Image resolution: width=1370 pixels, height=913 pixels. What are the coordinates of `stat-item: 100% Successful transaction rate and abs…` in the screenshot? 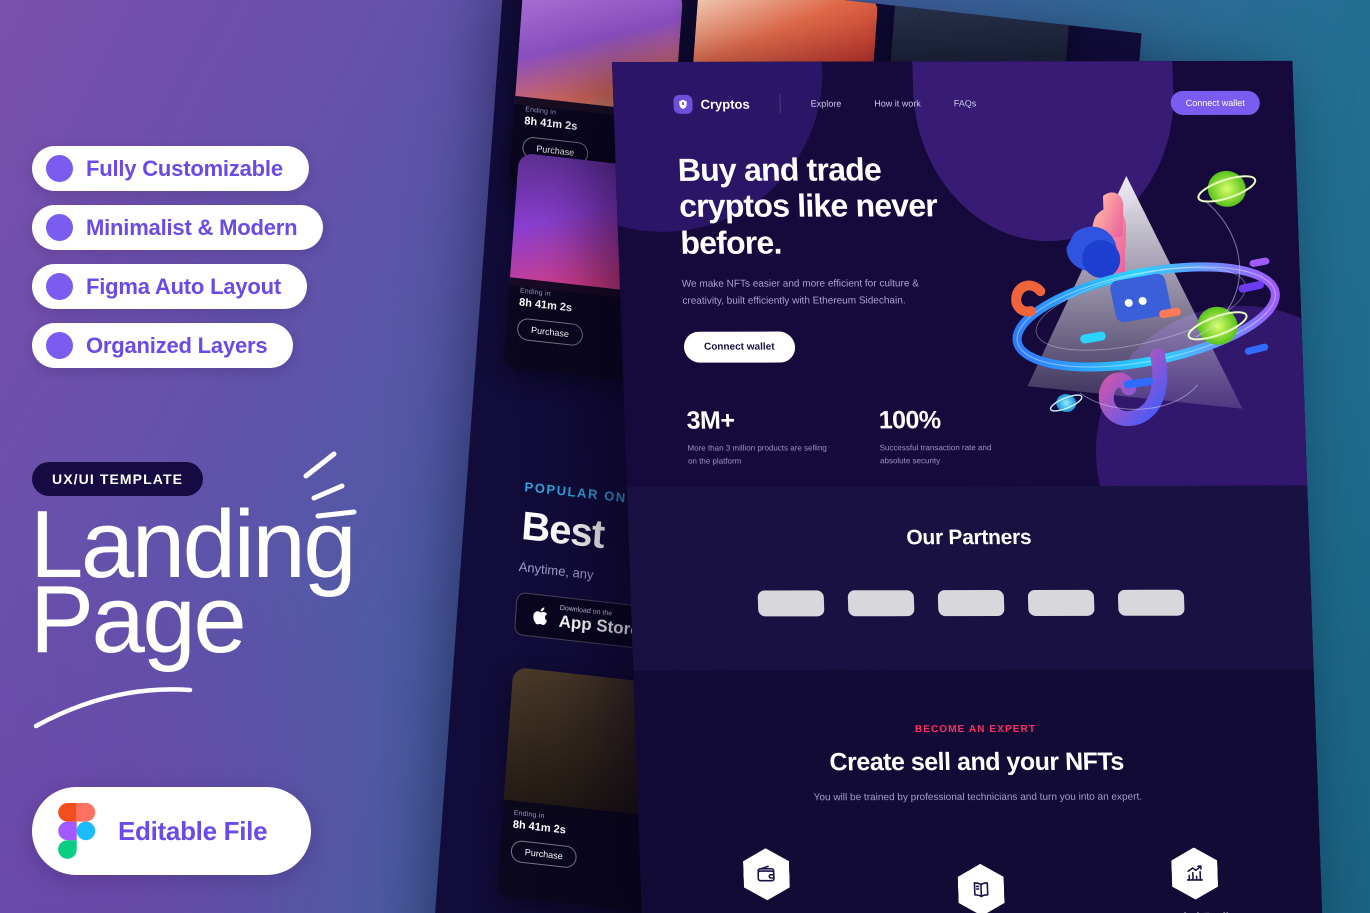 It's located at (949, 438).